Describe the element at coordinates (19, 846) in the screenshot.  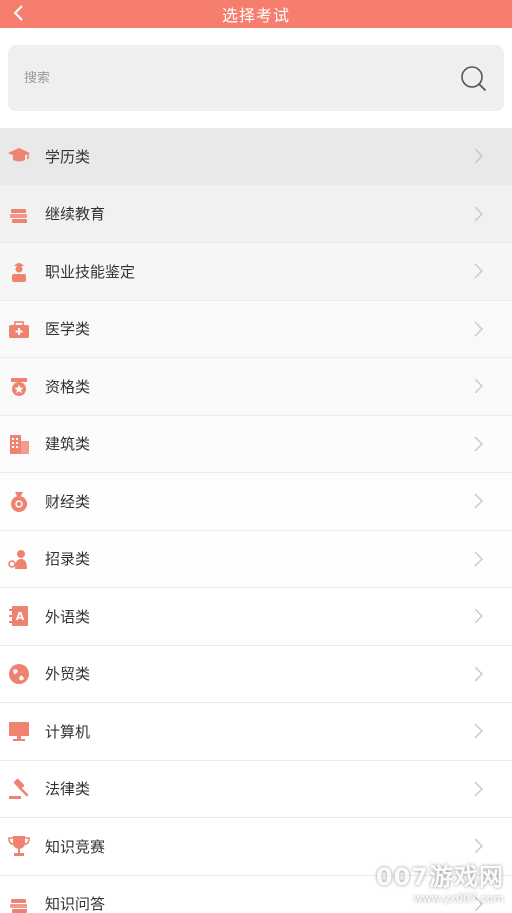
I see `trophy-icon` at that location.